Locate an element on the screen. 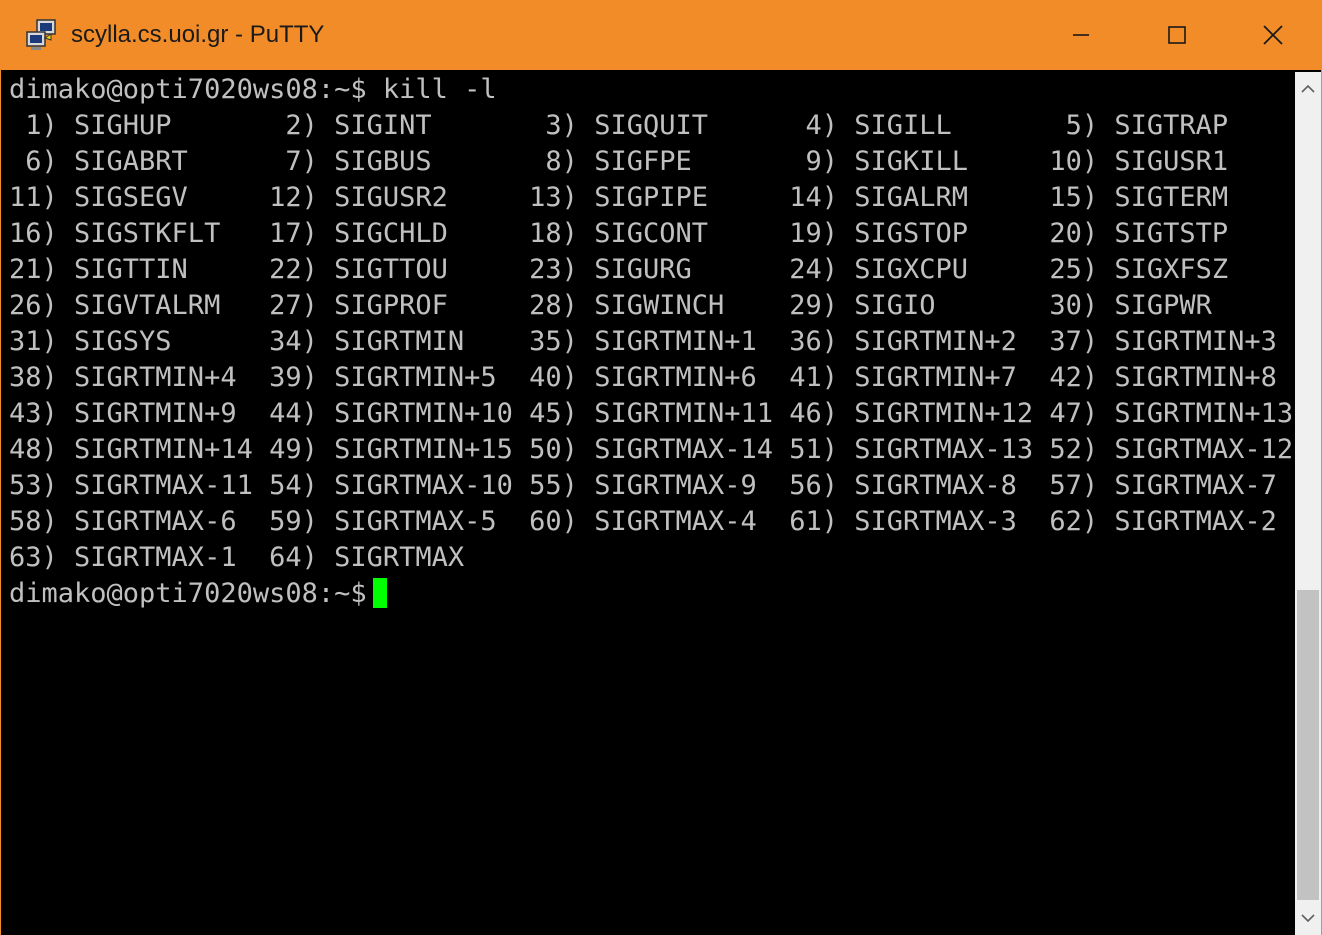 Image resolution: width=1322 pixels, height=935 pixels. scroll-down-button is located at coordinates (1308, 918).